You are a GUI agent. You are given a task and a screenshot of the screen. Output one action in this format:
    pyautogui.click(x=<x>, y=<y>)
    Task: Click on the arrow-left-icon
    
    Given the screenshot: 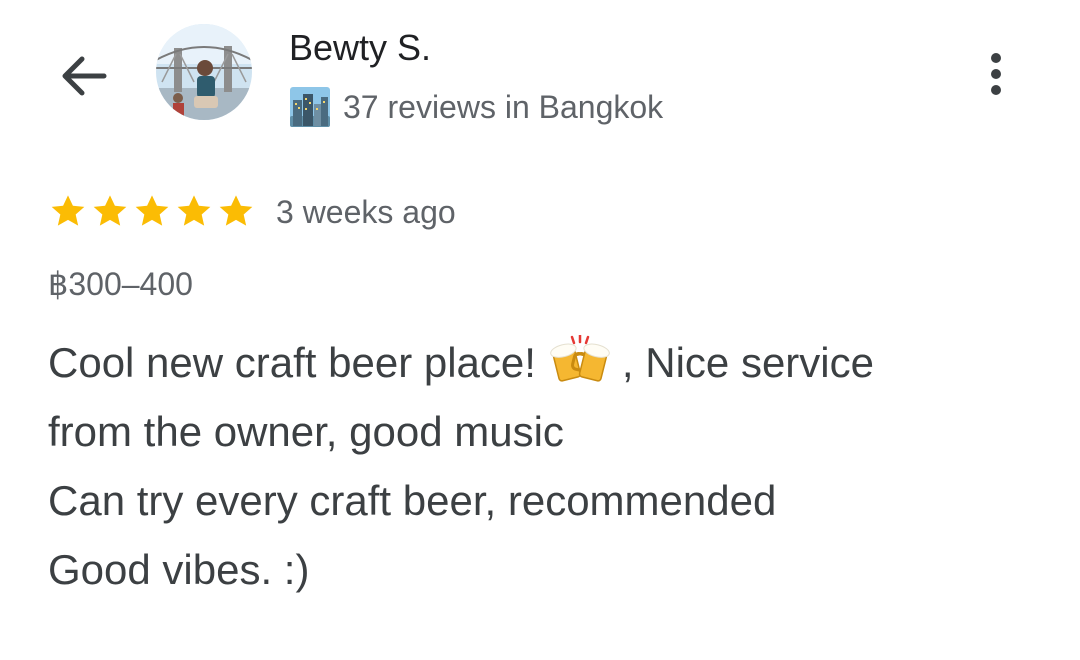 What is the action you would take?
    pyautogui.click(x=84, y=76)
    